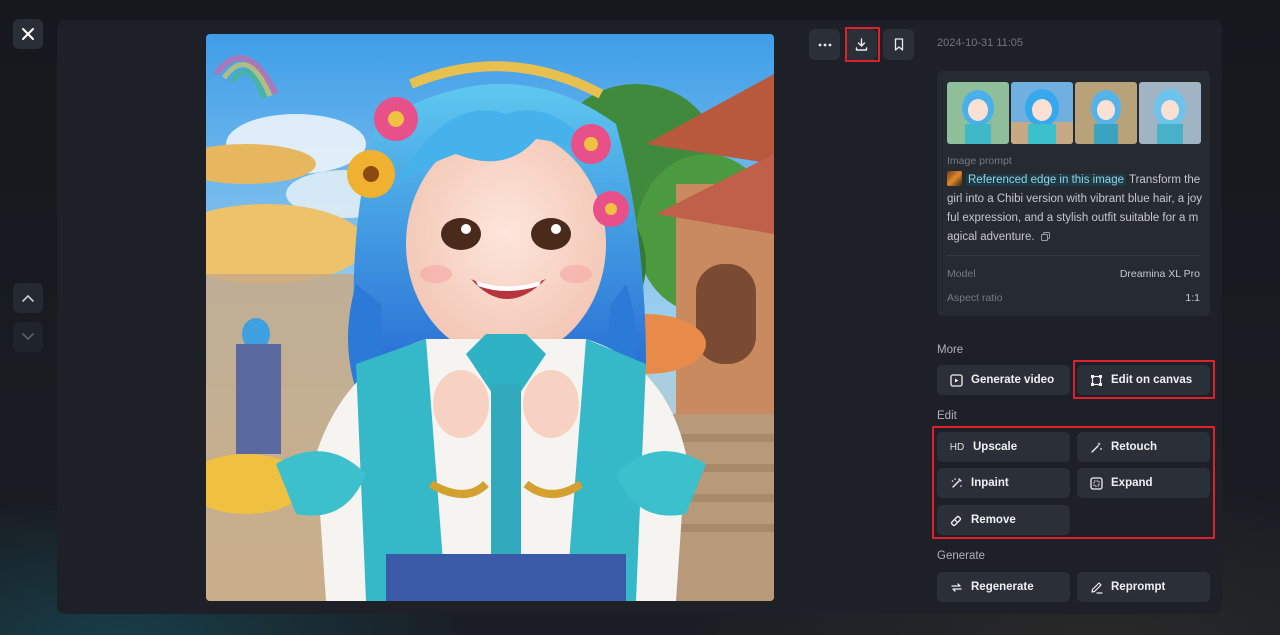 The height and width of the screenshot is (635, 1280). I want to click on expand-label: Expand, so click(1132, 483).